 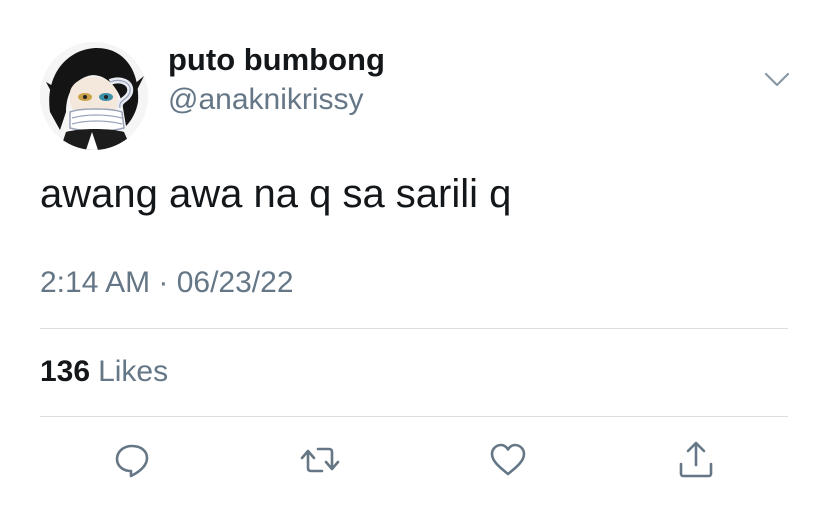 What do you see at coordinates (777, 79) in the screenshot?
I see `chevron-down-icon` at bounding box center [777, 79].